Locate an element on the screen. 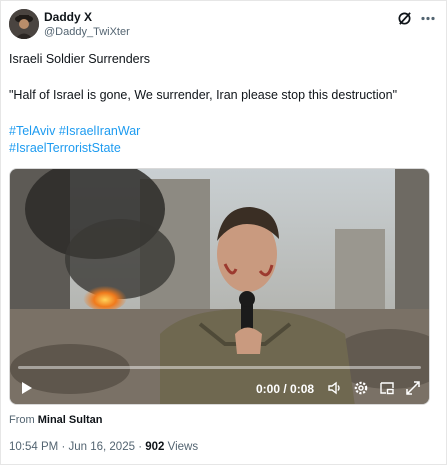 The height and width of the screenshot is (465, 447). post-meta: 10:54 PM · Jun 16, 2025 · 902 Views is located at coordinates (103, 447).